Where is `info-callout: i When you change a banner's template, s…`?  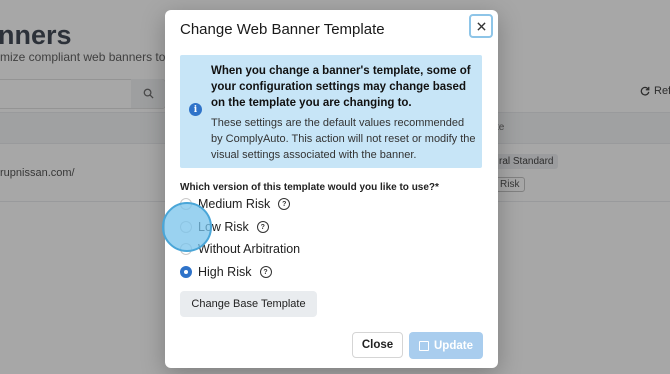
info-callout: i When you change a banner's template, s… is located at coordinates (331, 111).